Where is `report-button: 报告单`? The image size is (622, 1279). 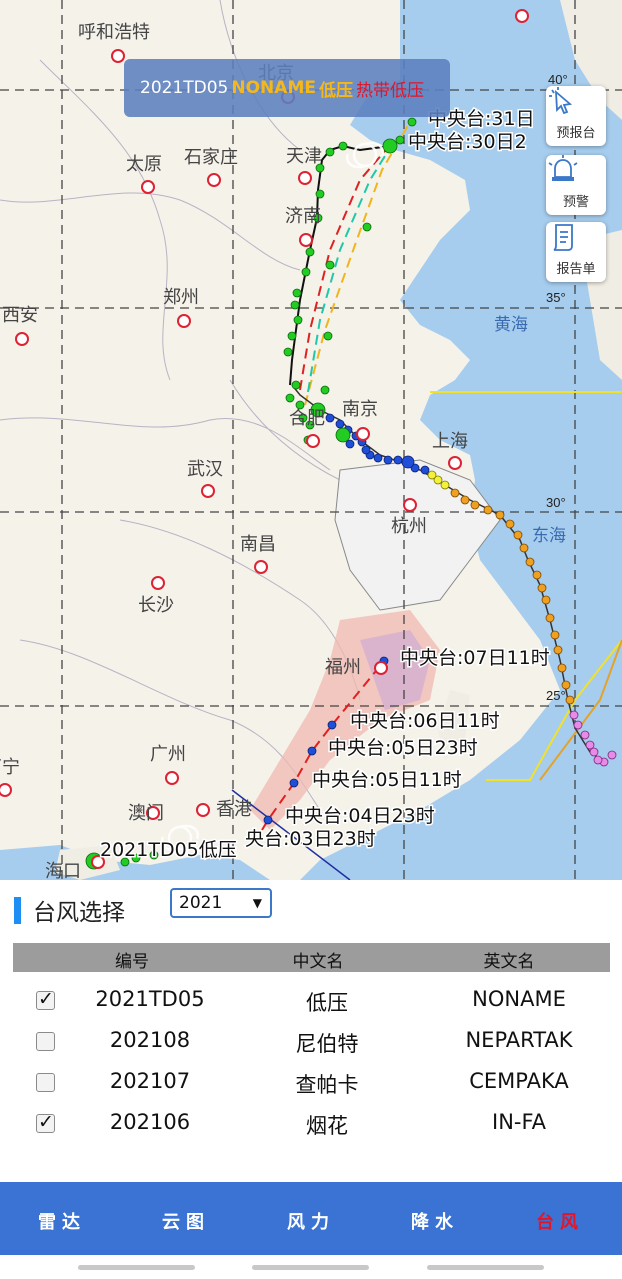 report-button: 报告单 is located at coordinates (576, 252).